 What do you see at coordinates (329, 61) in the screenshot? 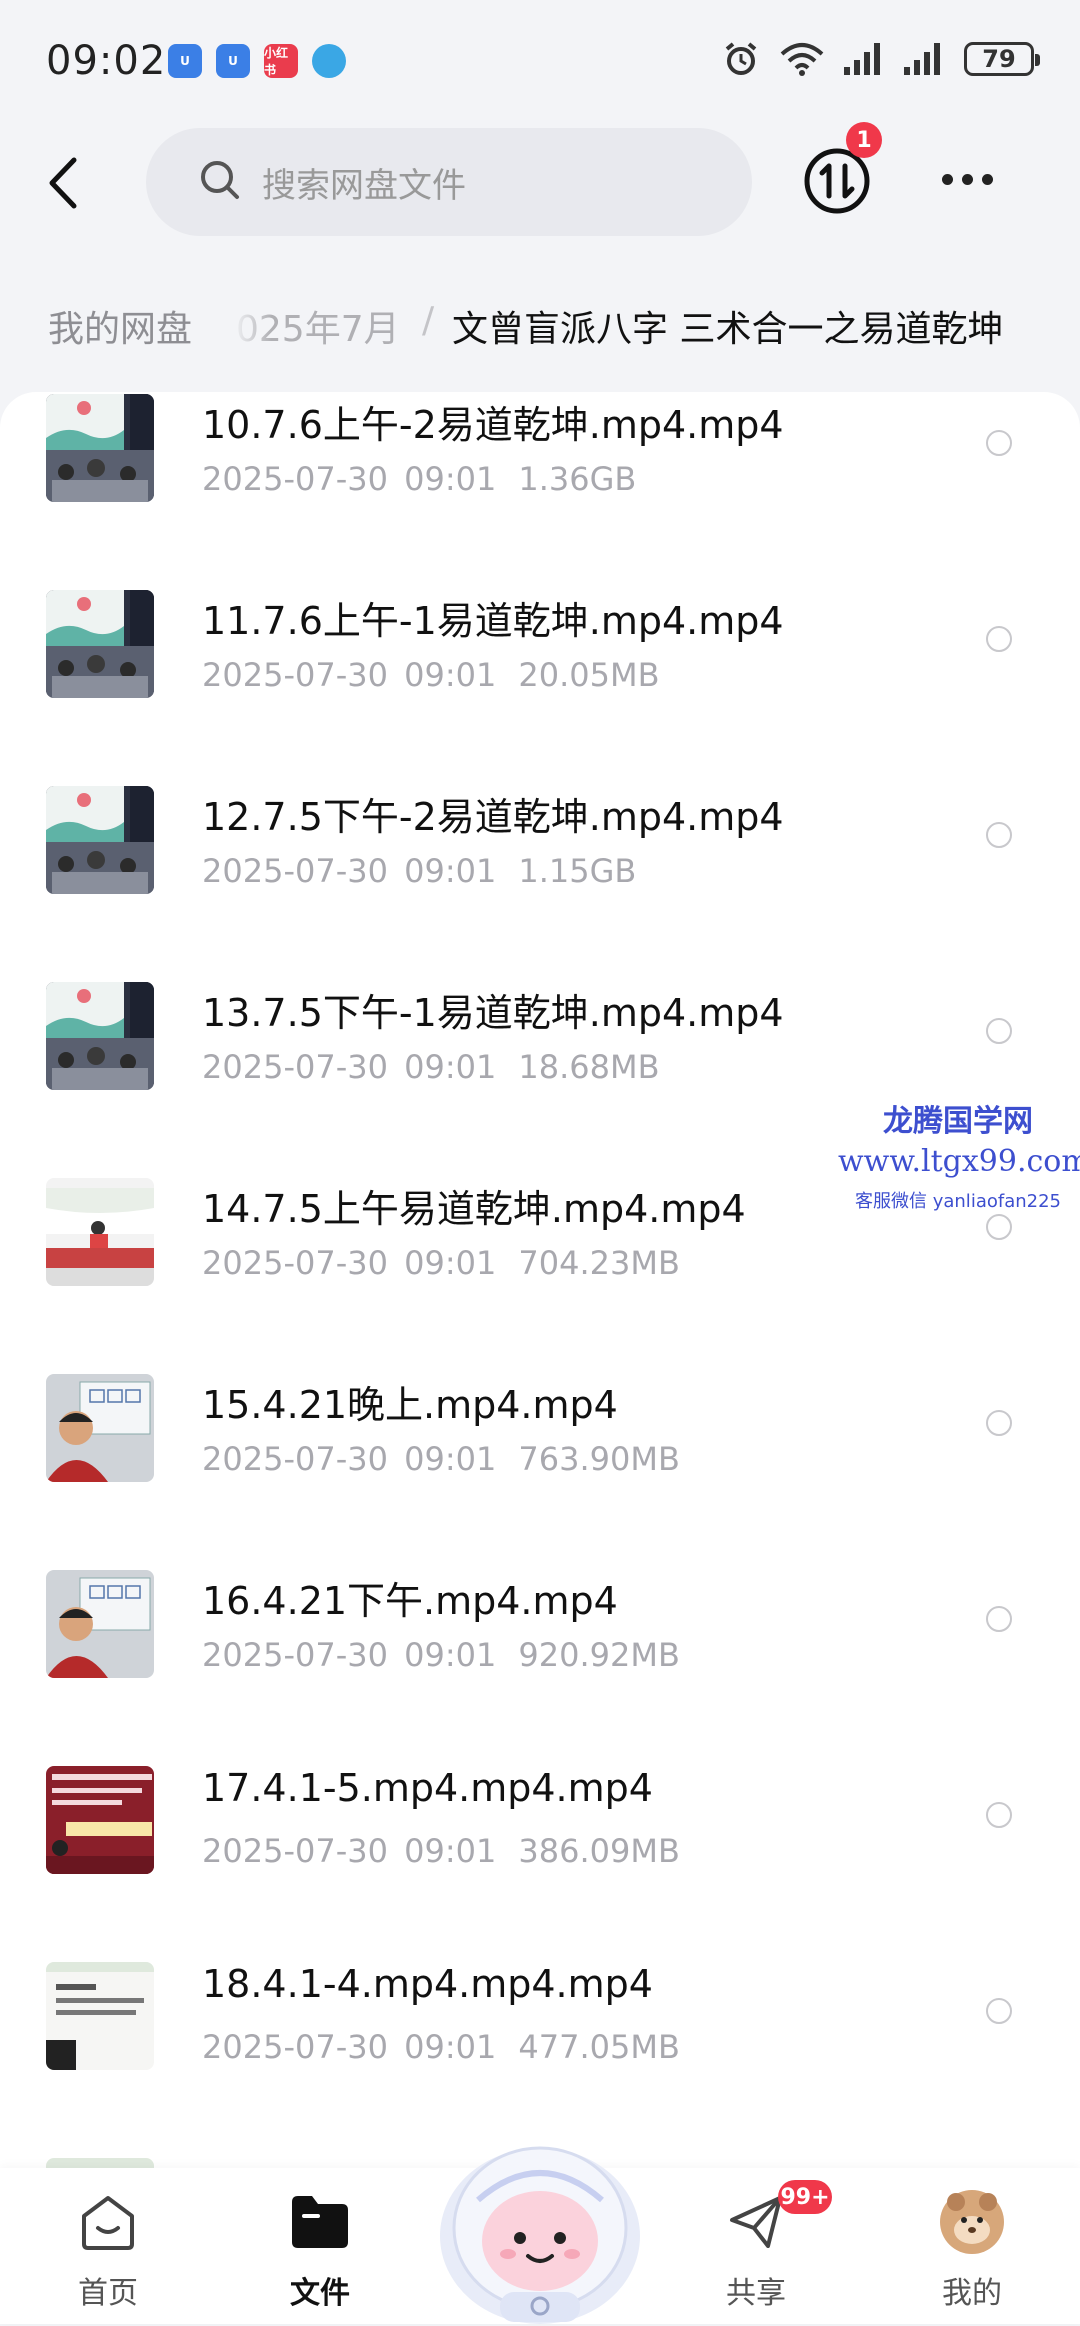
I see `telegram-icon` at bounding box center [329, 61].